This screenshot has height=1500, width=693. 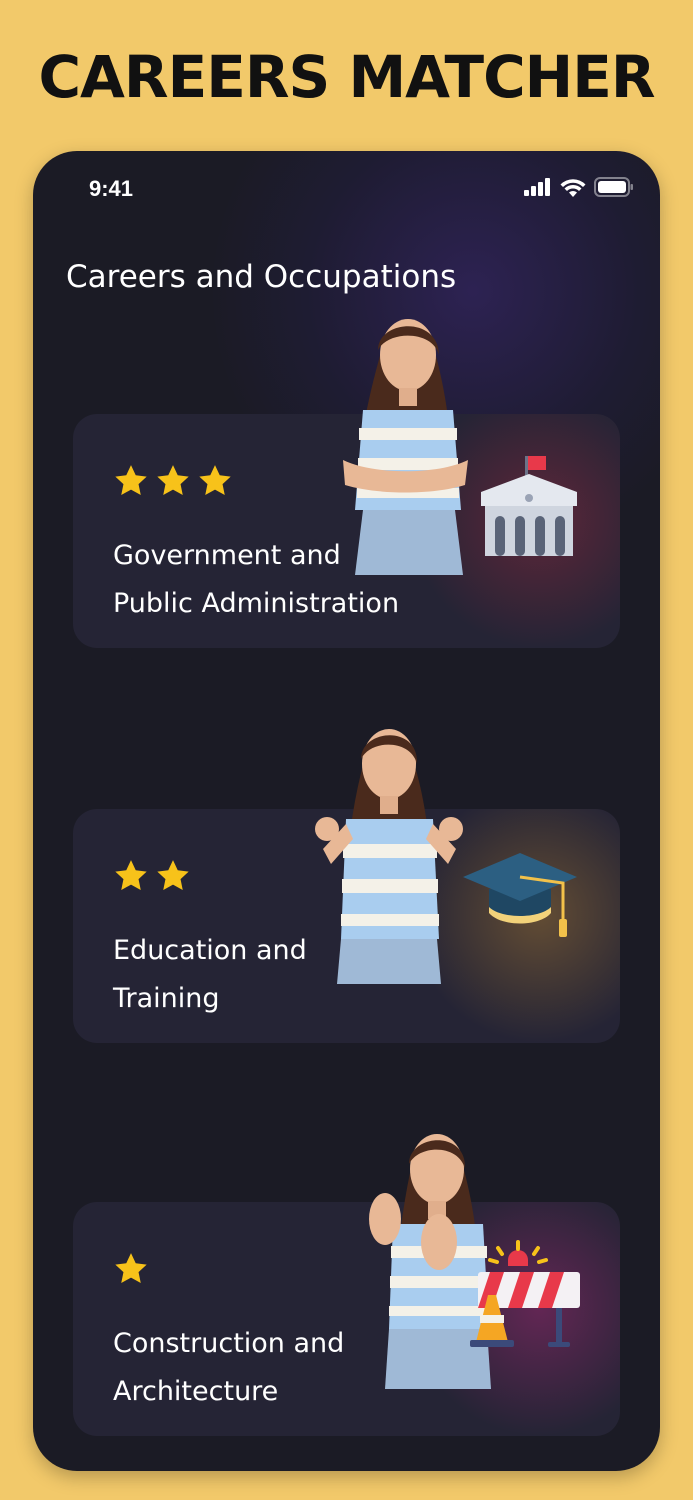 What do you see at coordinates (614, 189) in the screenshot?
I see `battery-icon` at bounding box center [614, 189].